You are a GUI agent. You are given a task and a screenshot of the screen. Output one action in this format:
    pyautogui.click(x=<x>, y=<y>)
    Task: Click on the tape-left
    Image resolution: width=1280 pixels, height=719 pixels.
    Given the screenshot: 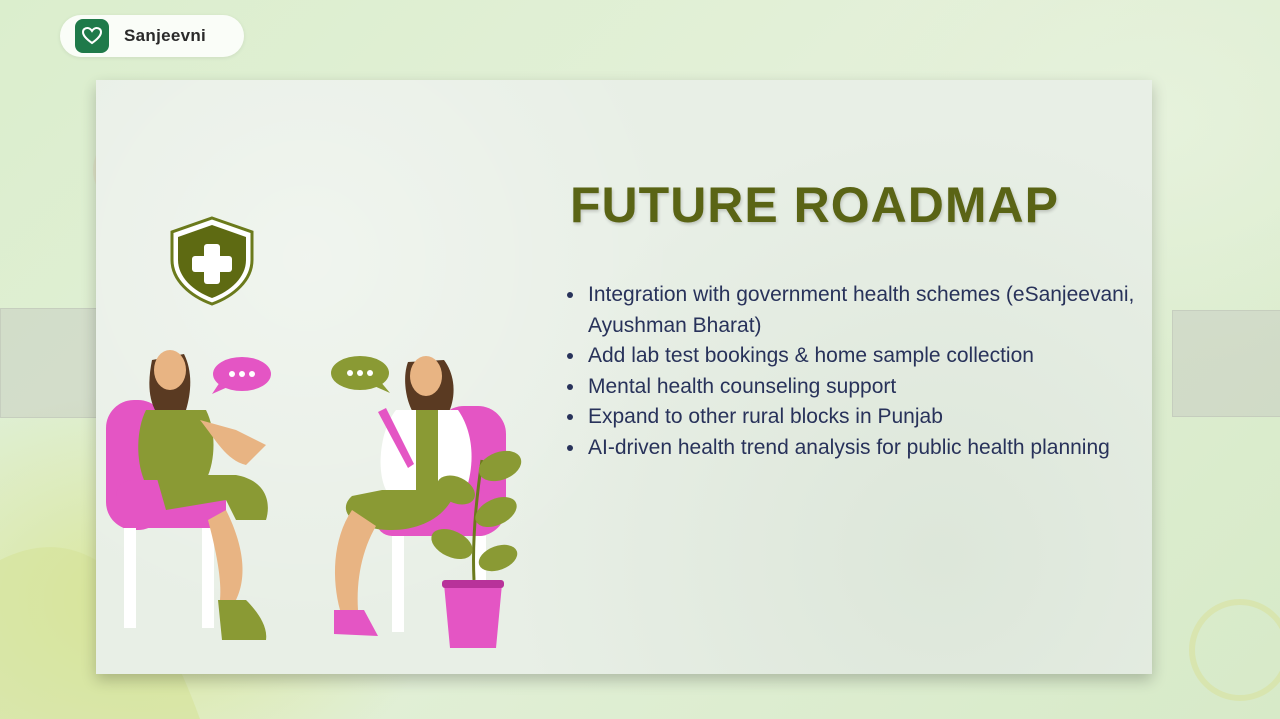 What is the action you would take?
    pyautogui.click(x=51, y=363)
    